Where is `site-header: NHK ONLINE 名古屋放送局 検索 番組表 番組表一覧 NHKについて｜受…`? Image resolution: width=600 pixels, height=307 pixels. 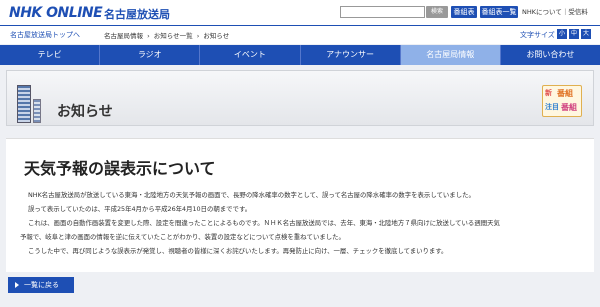
site-header: NHK ONLINE 名古屋放送局 検索 番組表 番組表一覧 NHKについて｜受… is located at coordinates (300, 13).